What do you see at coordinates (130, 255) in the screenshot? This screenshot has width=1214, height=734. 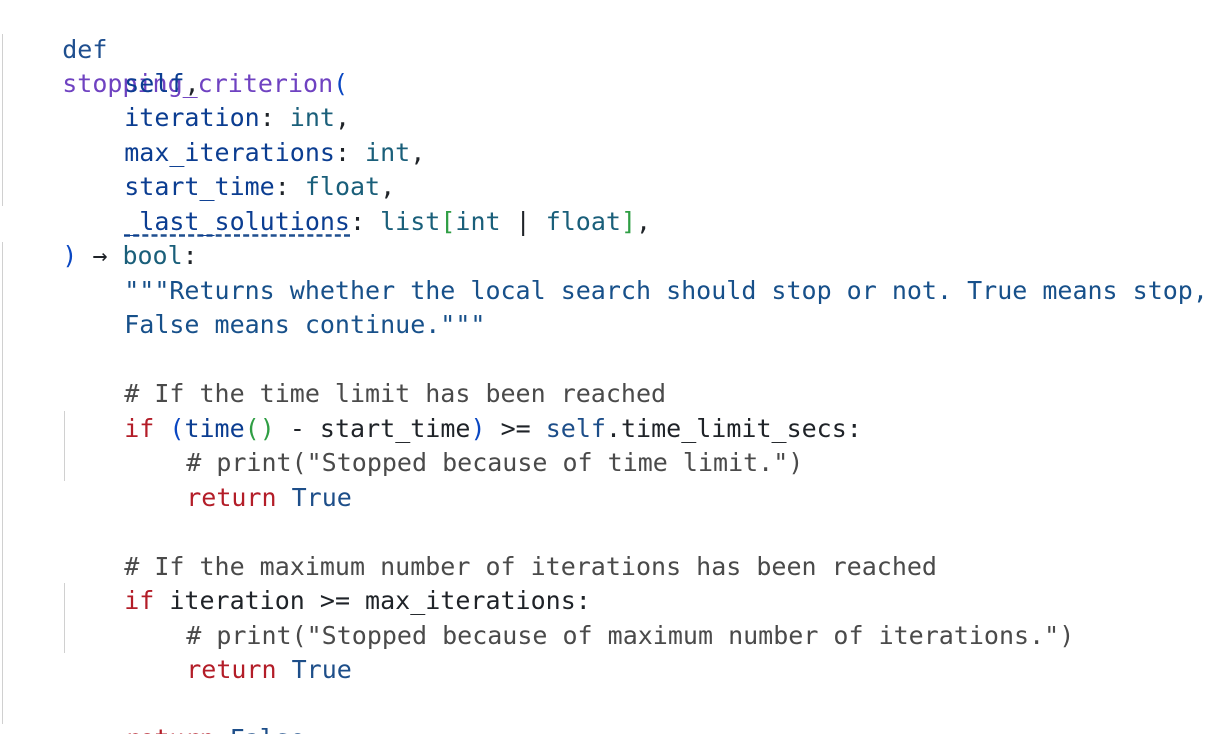 I see `code-line-7: ) → bool:` at bounding box center [130, 255].